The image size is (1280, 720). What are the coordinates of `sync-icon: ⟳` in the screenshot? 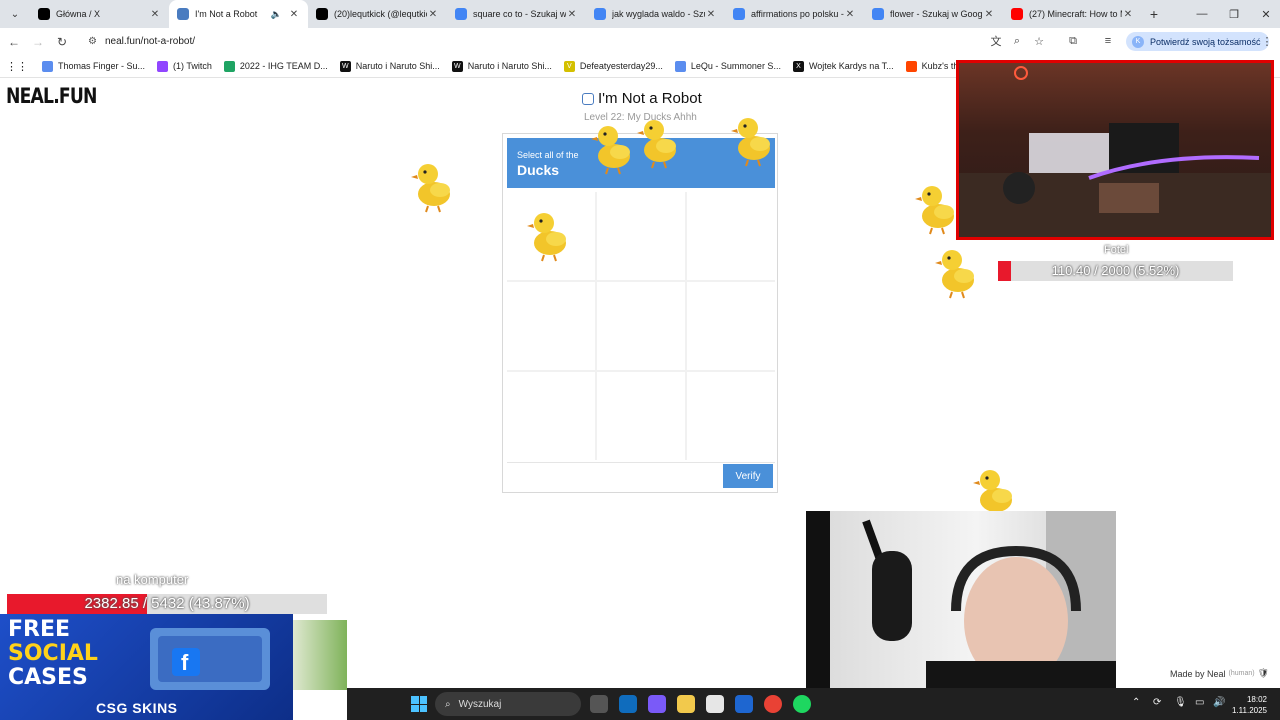 It's located at (1157, 702).